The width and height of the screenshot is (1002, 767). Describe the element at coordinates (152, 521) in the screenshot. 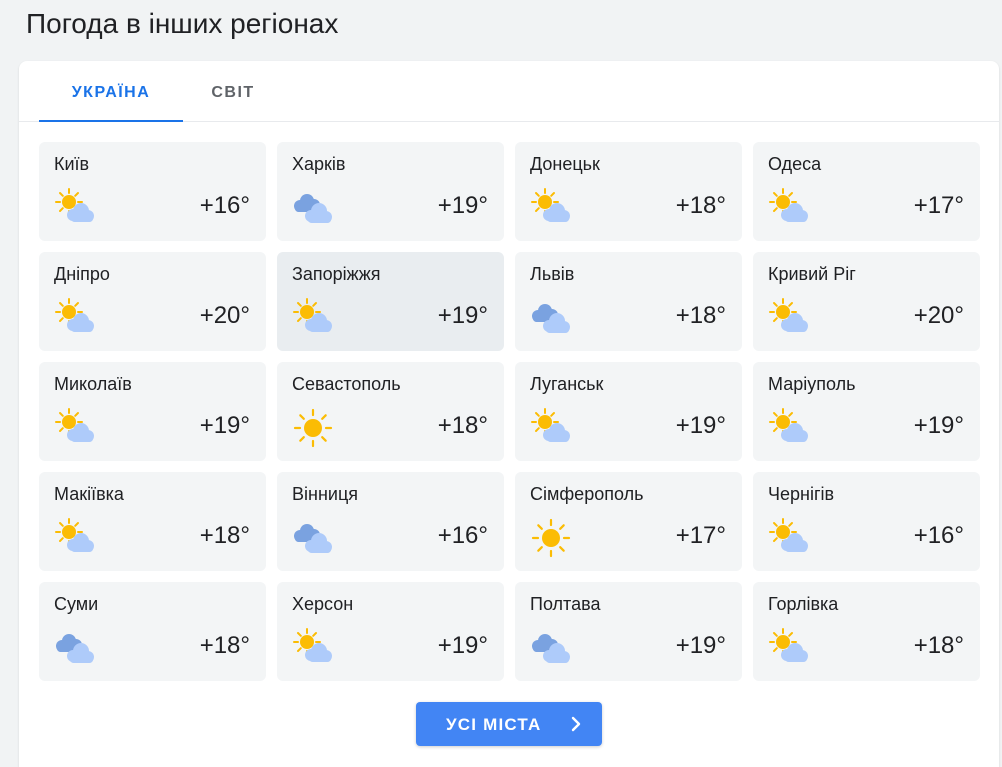

I see `city-card: Макіївка +18°` at that location.